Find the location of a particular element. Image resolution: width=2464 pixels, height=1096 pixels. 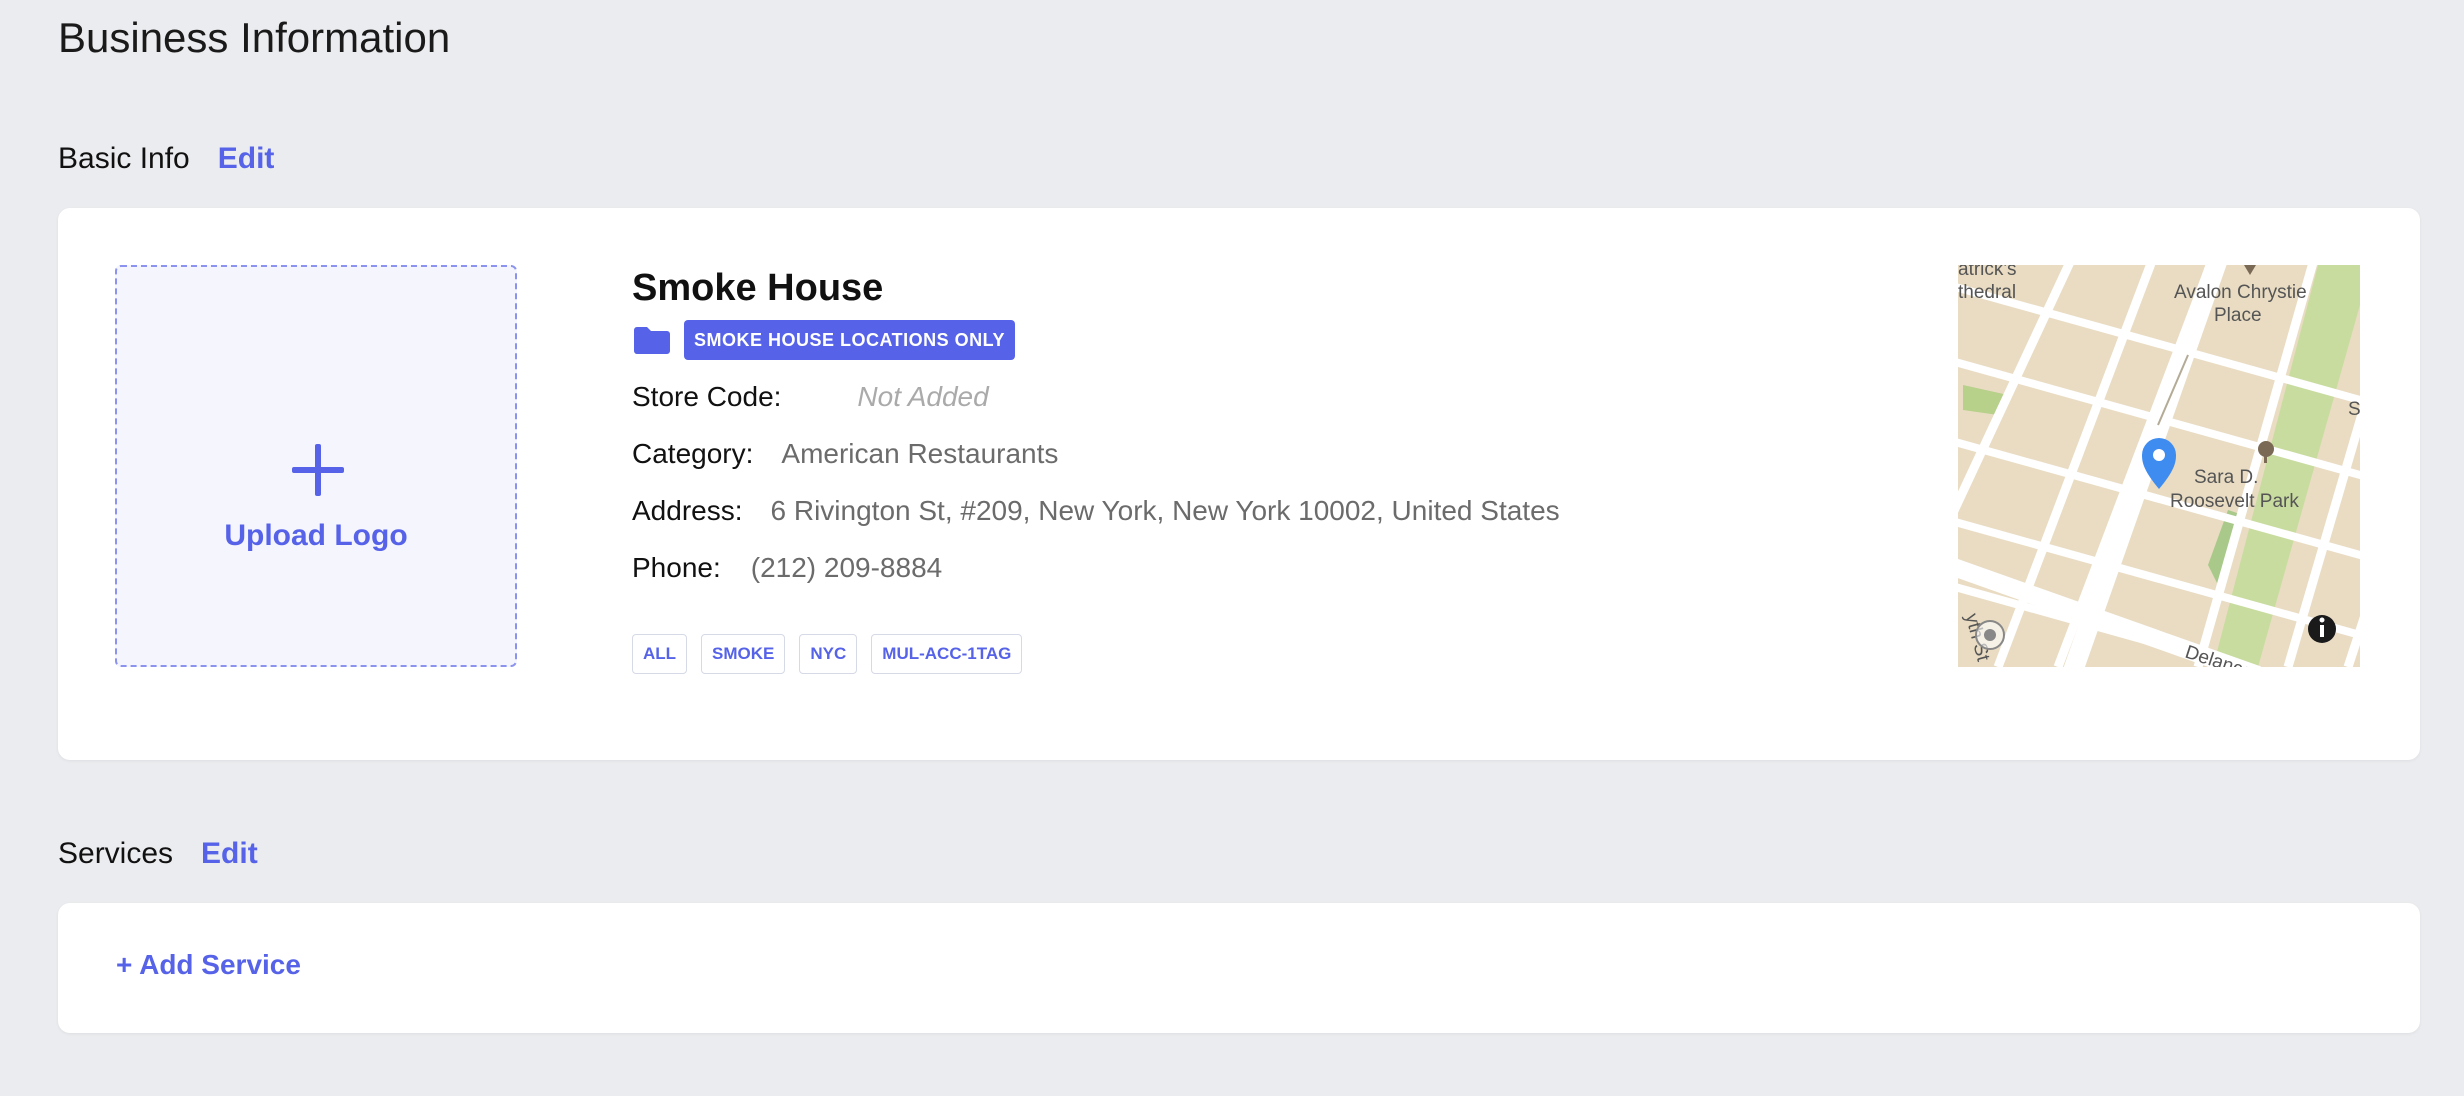

category-value: American Restaurants is located at coordinates (920, 453).